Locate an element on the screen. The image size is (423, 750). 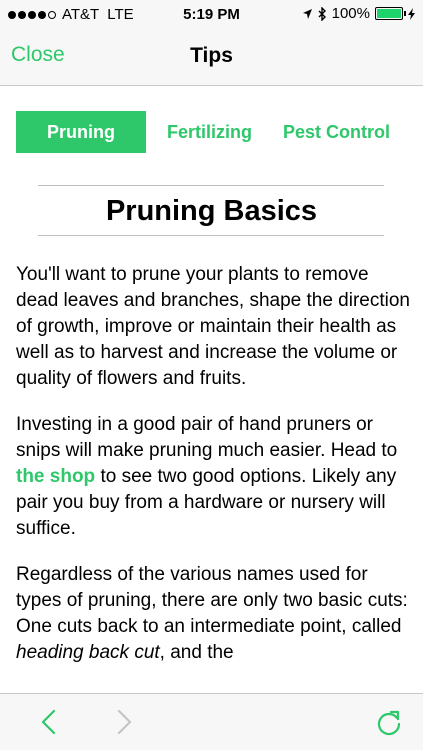
forward-button is located at coordinates (123, 722).